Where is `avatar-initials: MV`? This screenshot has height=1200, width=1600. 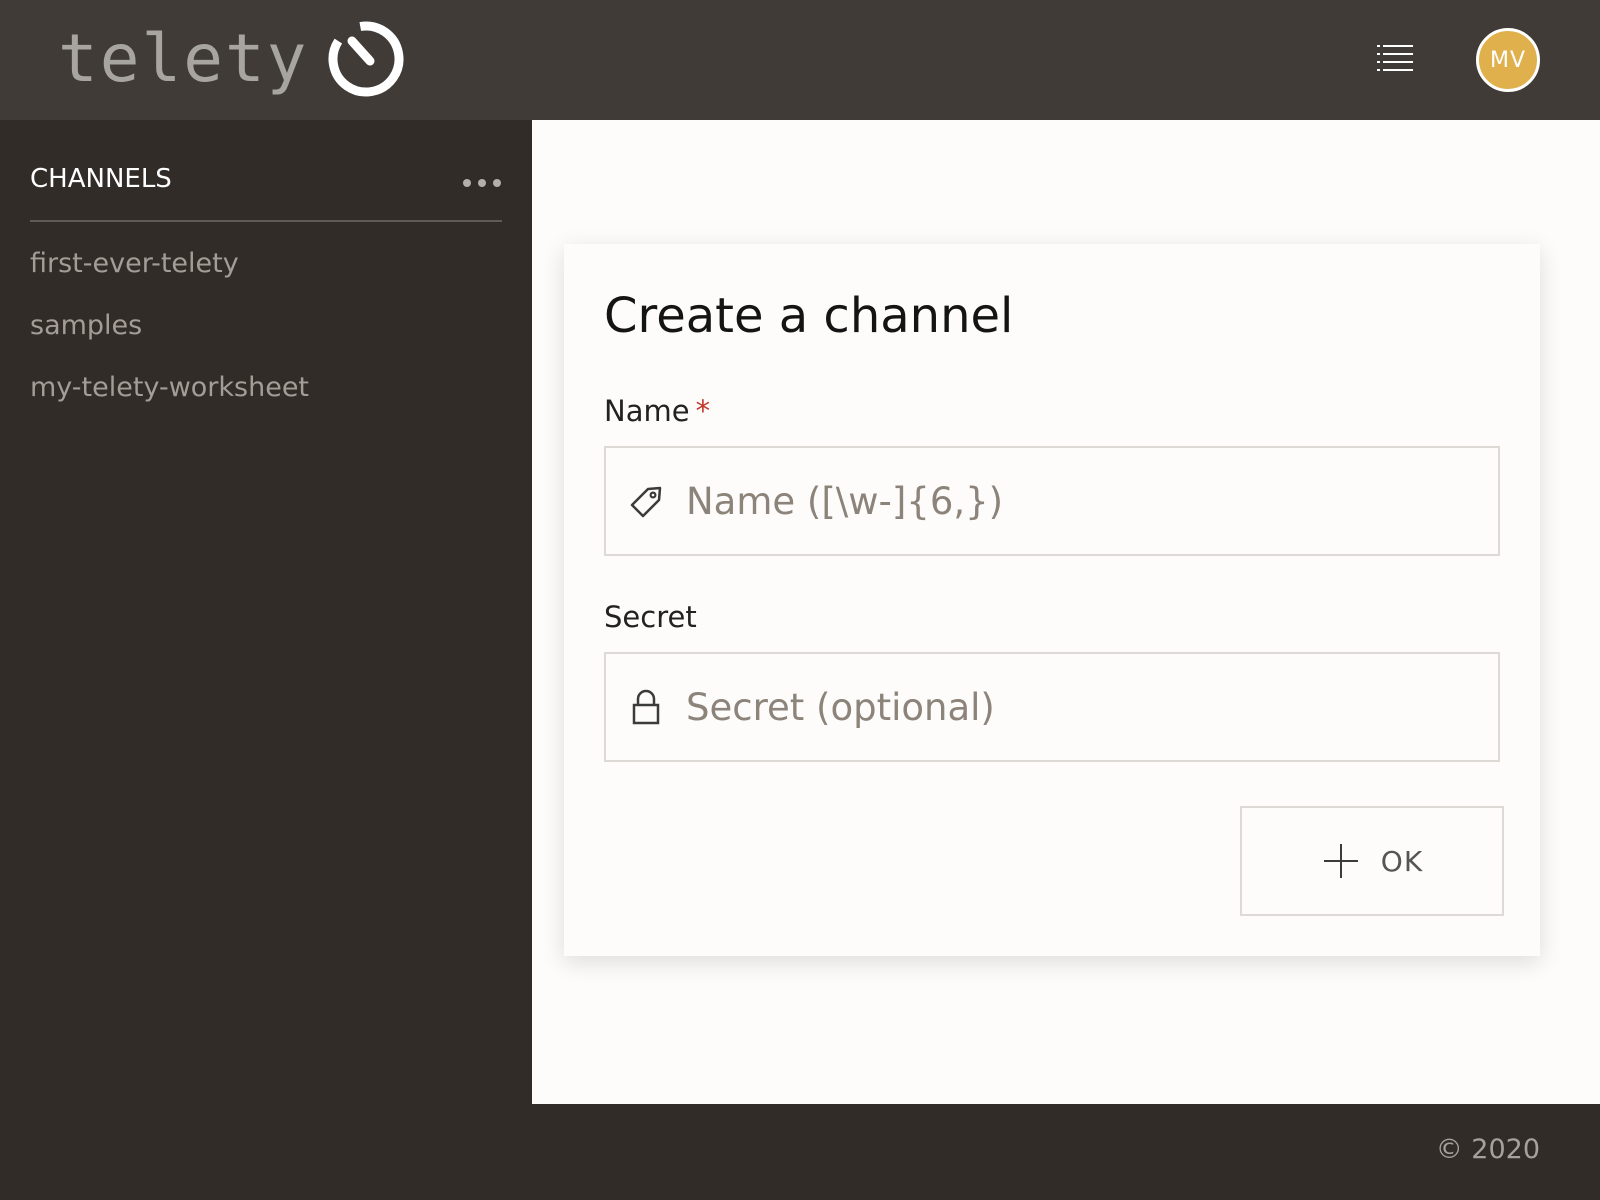
avatar-initials: MV is located at coordinates (1508, 60).